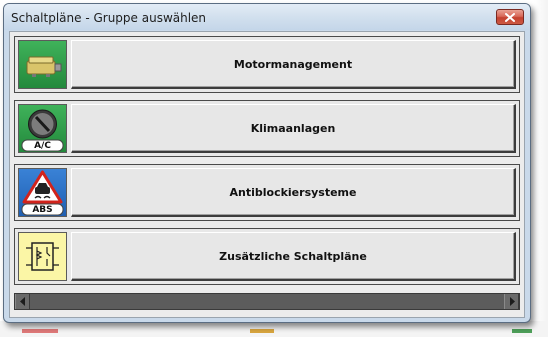  I want to click on abs-icon-label: ABS, so click(42, 210).